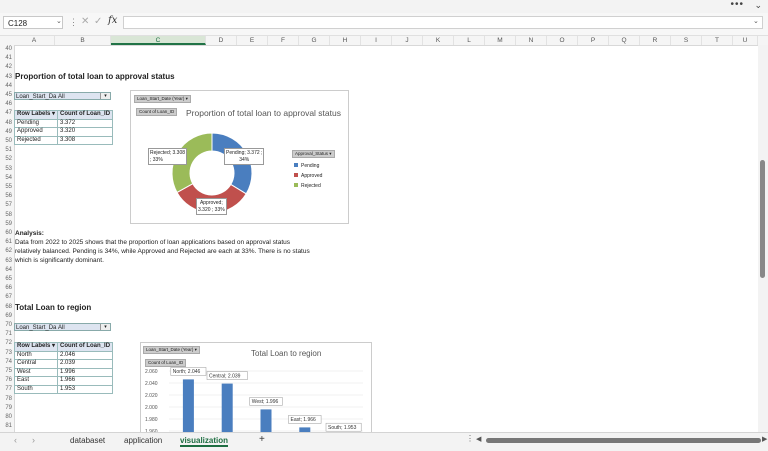 The width and height of the screenshot is (768, 451). What do you see at coordinates (7, 49) in the screenshot?
I see `row-header: 40` at bounding box center [7, 49].